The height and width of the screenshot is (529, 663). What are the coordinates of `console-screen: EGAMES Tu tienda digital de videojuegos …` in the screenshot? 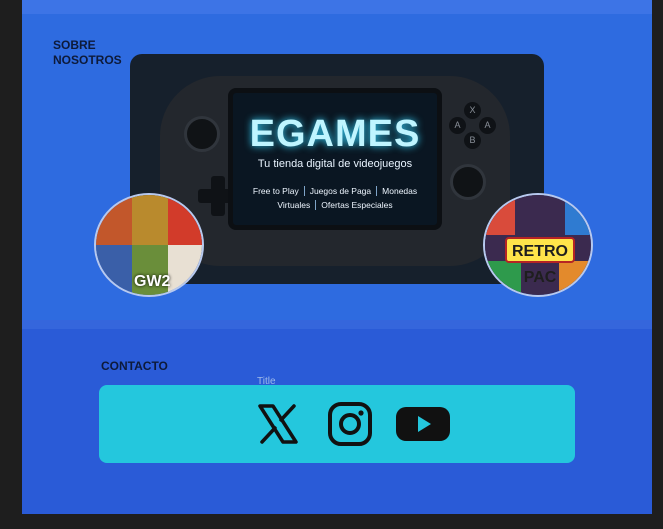 It's located at (335, 159).